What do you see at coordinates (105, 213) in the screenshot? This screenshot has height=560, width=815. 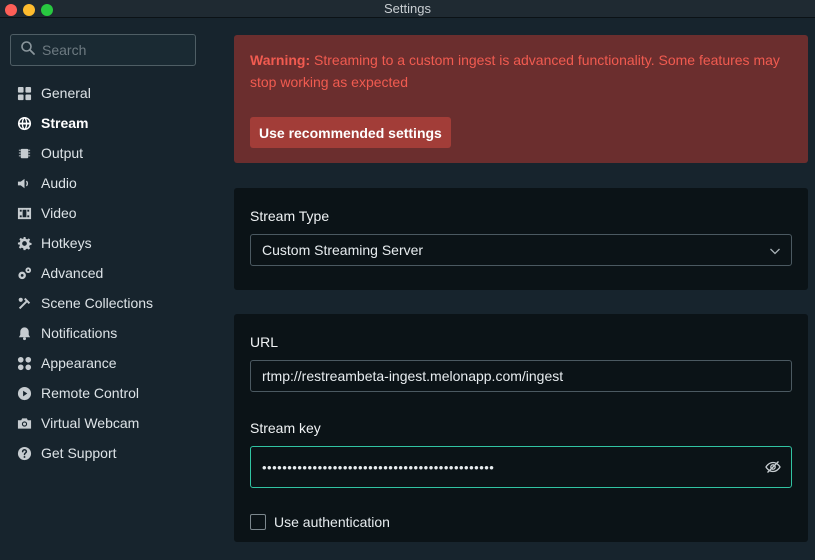 I see `sidebar-item-video: Video` at bounding box center [105, 213].